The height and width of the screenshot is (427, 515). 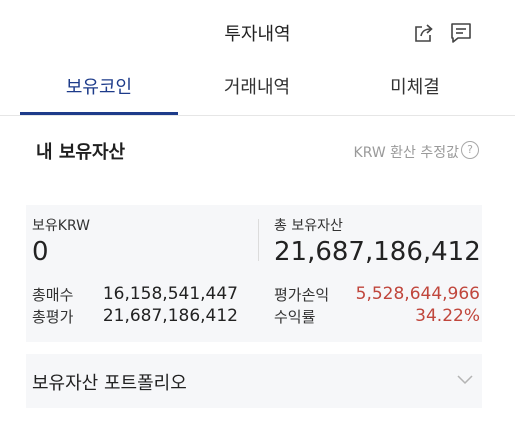 What do you see at coordinates (308, 226) in the screenshot?
I see `total-assets-label: 총 보유자산` at bounding box center [308, 226].